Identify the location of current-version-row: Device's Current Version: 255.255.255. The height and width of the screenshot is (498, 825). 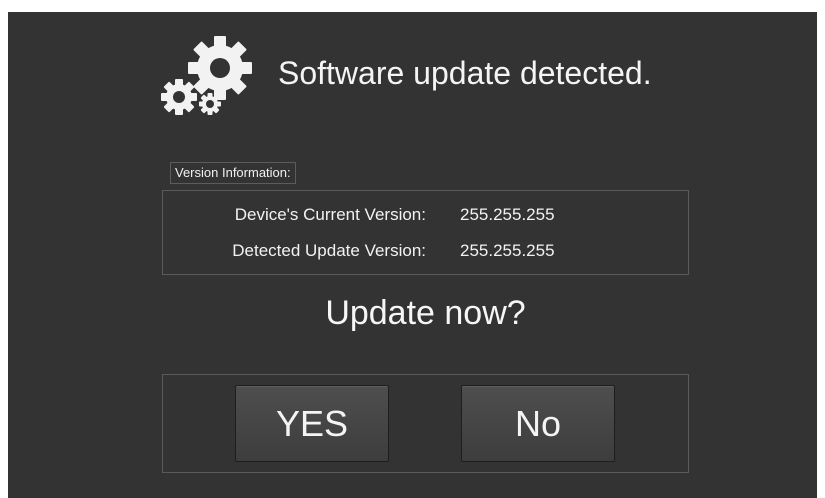
(425, 215).